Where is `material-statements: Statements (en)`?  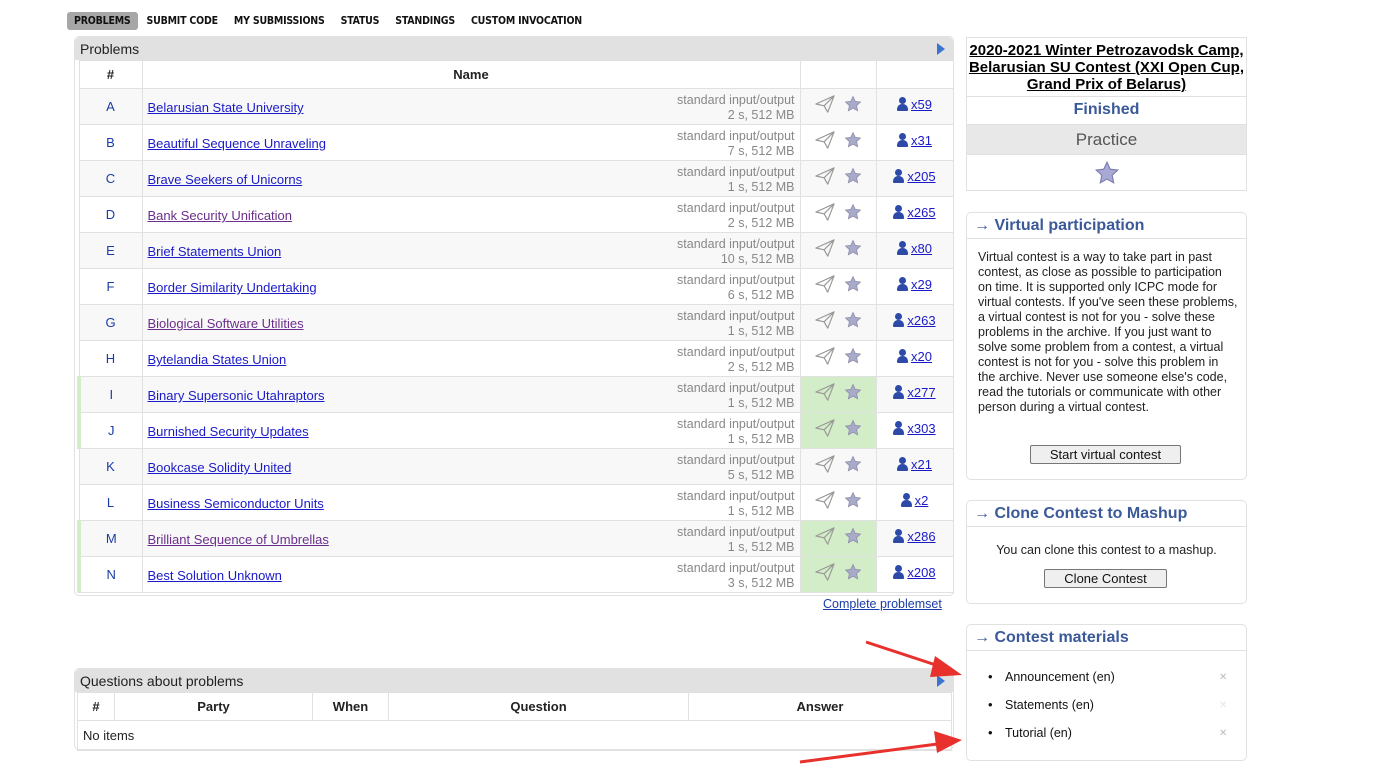
material-statements: Statements (en) is located at coordinates (1041, 704).